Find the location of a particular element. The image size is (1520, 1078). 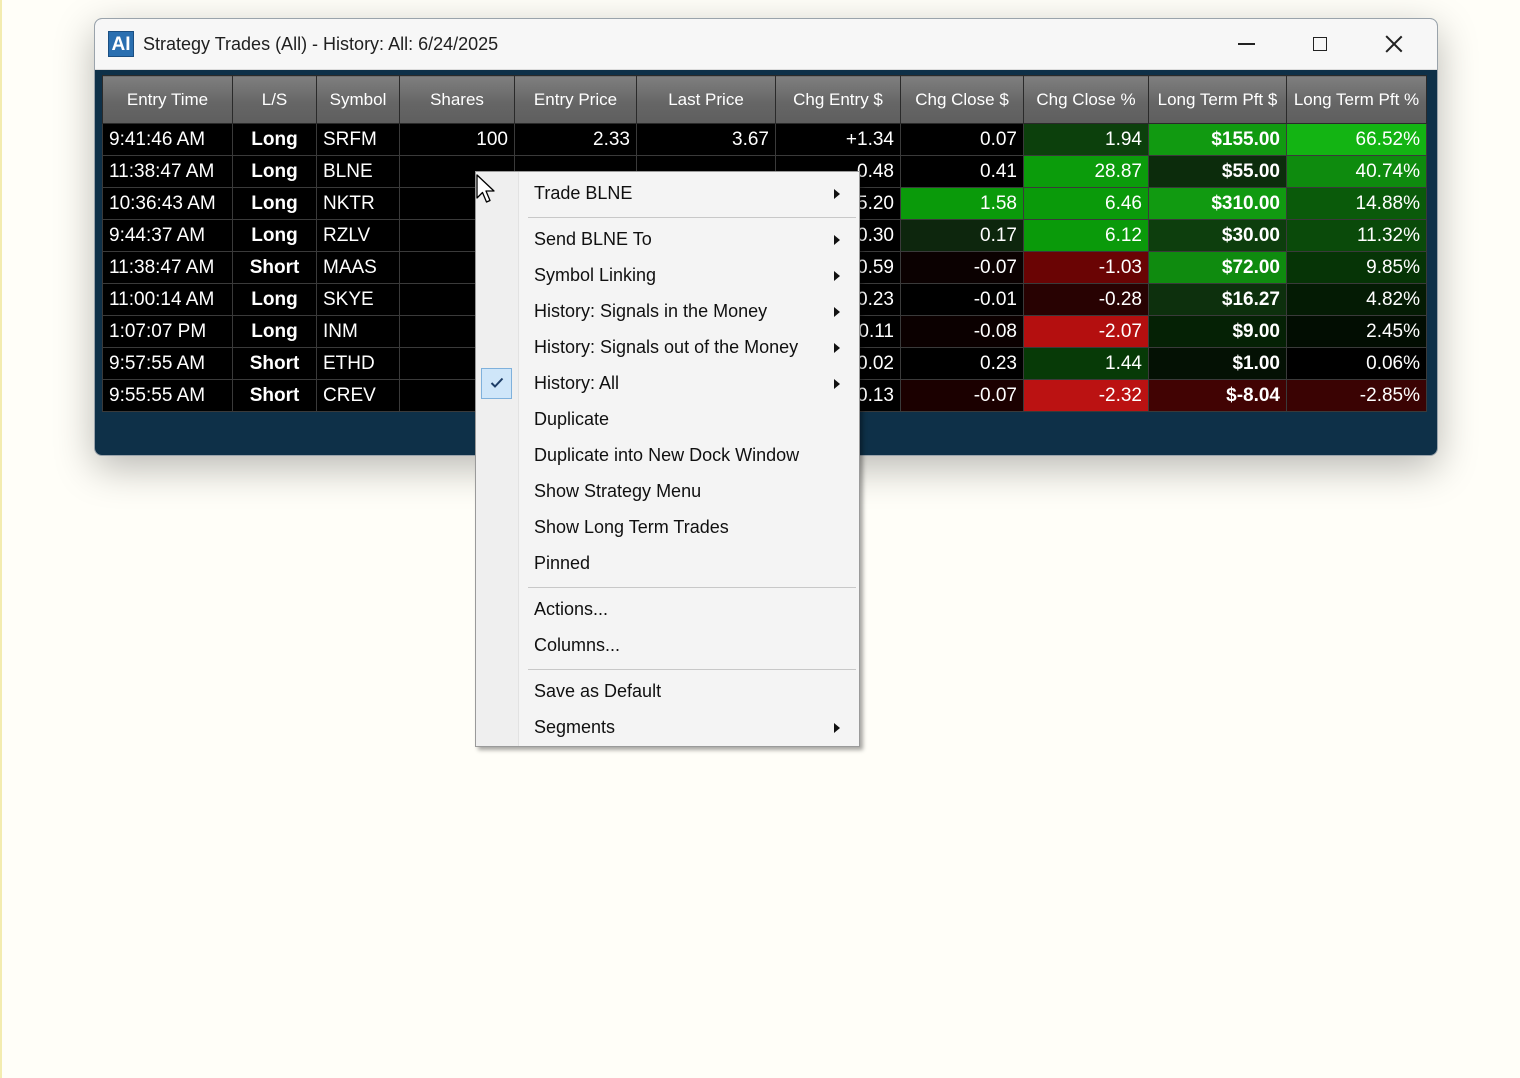

app-logo-icon: AI is located at coordinates (121, 44).